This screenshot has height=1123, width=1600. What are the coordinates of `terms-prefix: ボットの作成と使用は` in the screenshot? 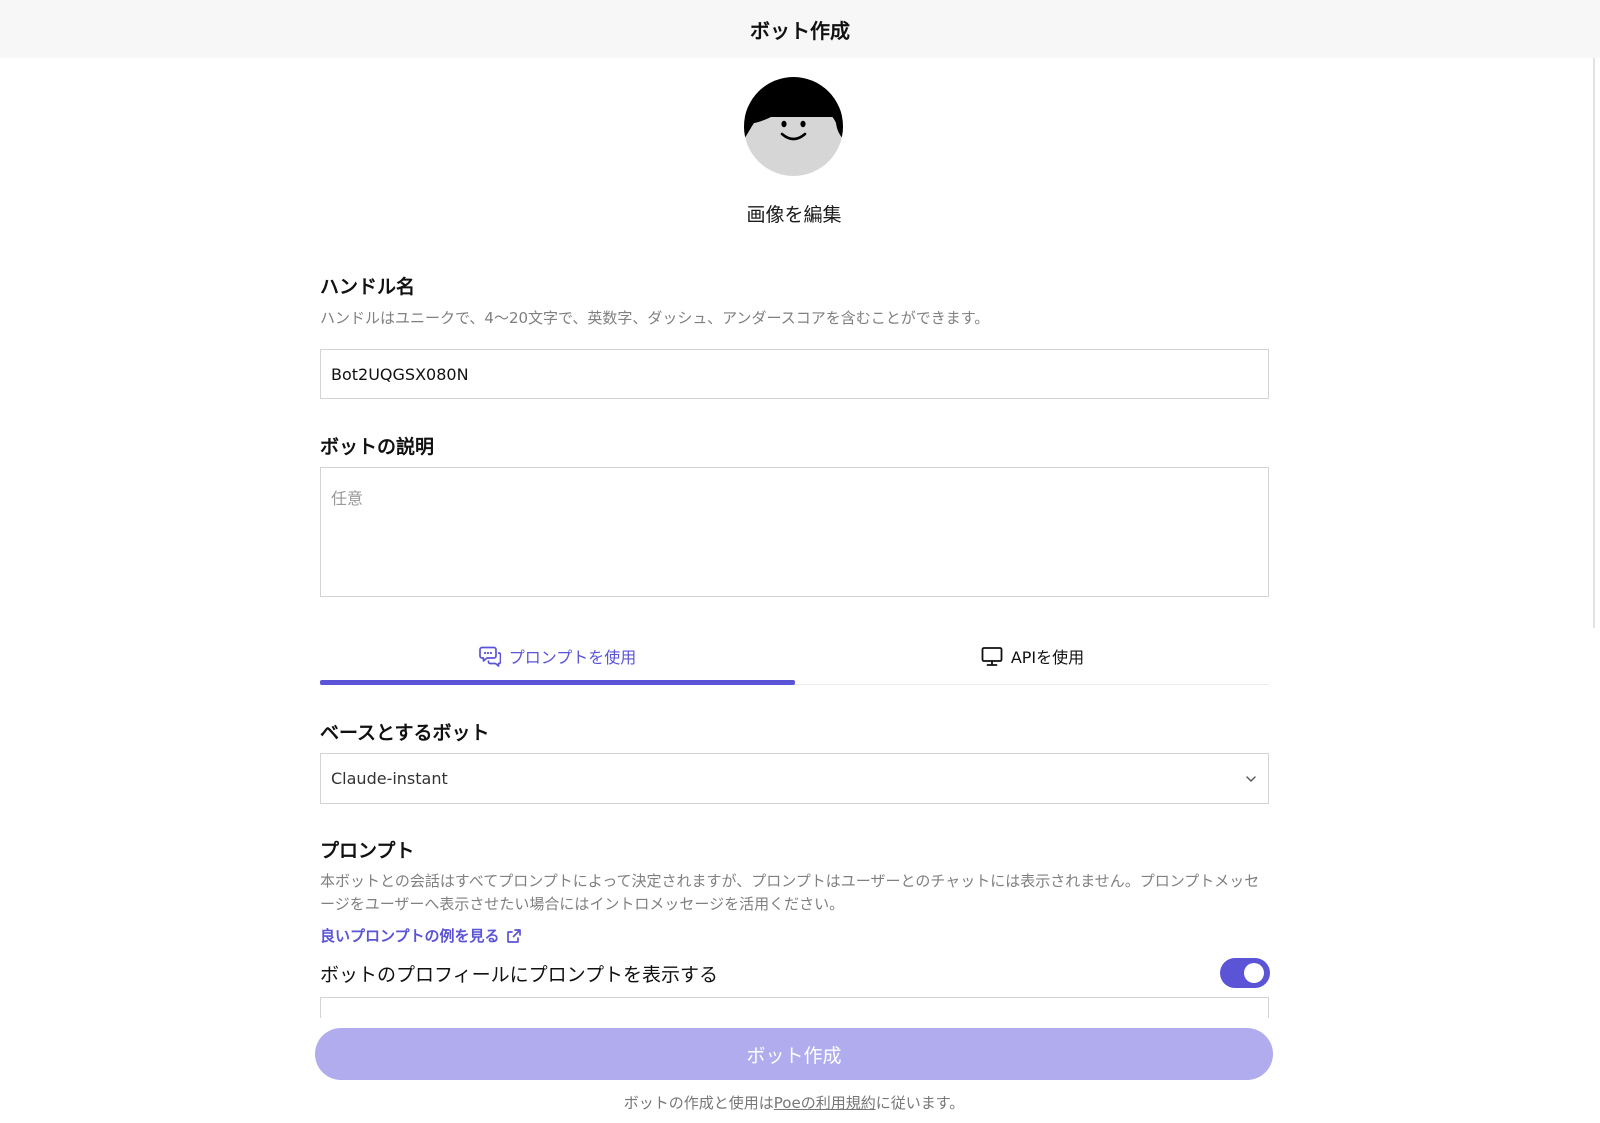 It's located at (698, 1103).